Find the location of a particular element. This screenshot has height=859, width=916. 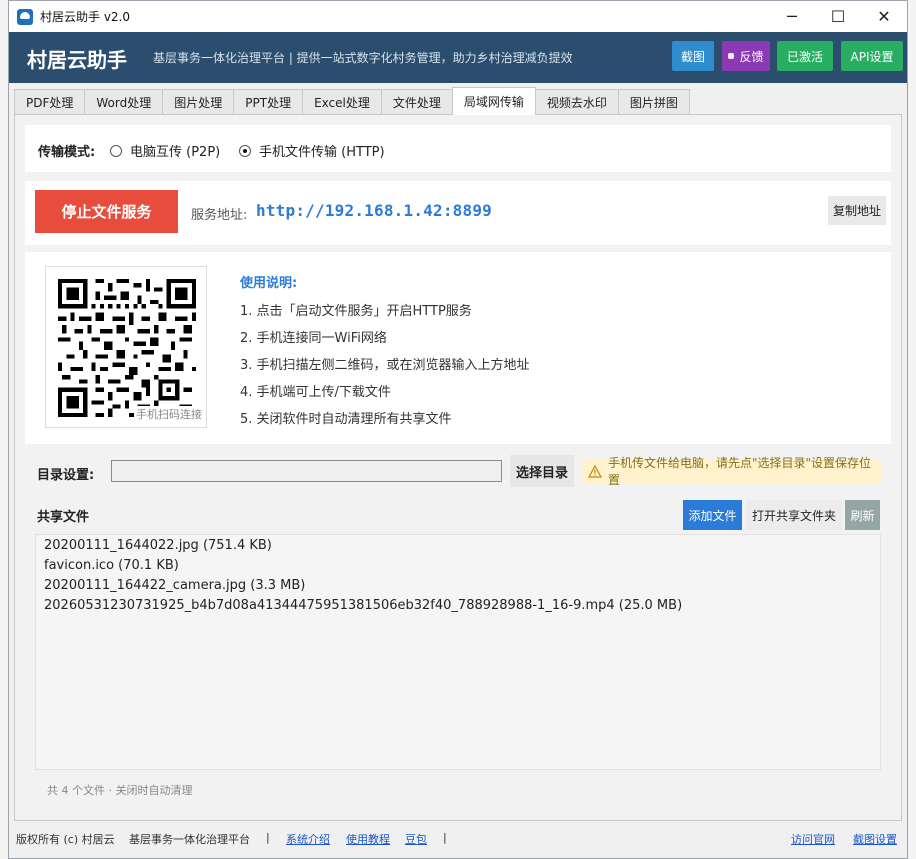

activated-button: 已激活 is located at coordinates (805, 56).